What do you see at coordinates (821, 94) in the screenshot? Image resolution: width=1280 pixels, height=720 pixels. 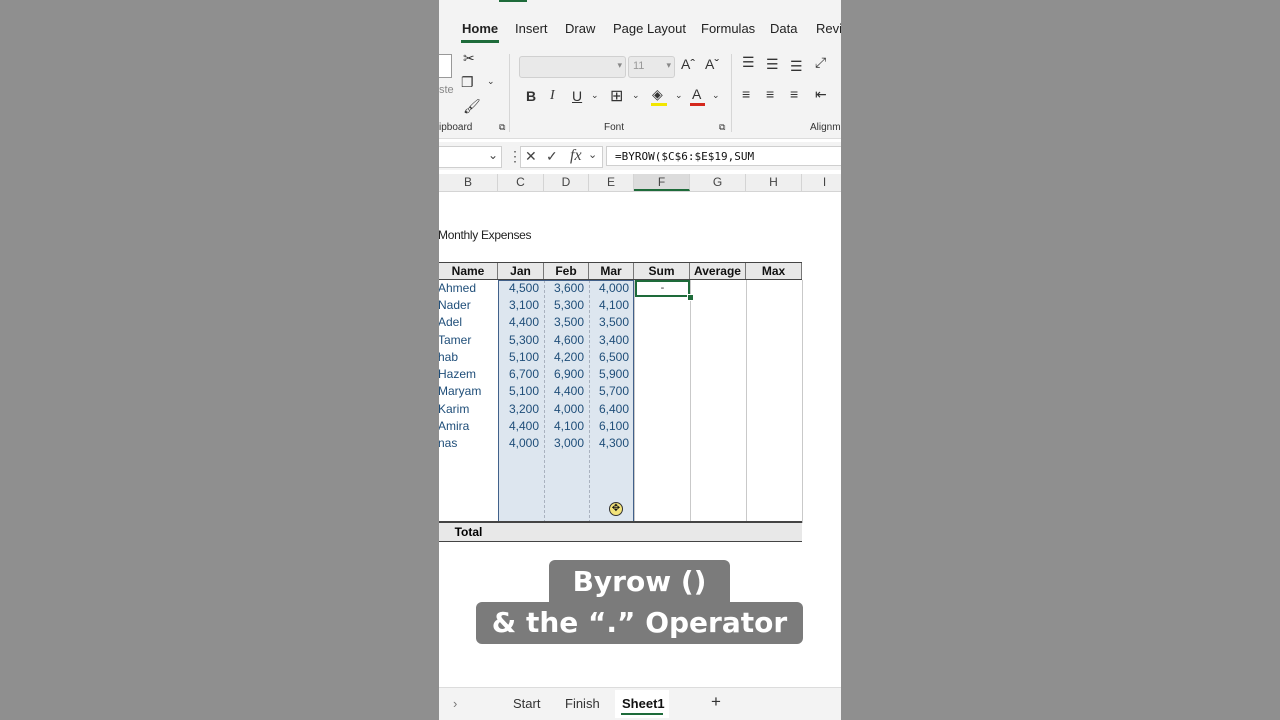 I see `decrease-indent-icon: ⇤` at bounding box center [821, 94].